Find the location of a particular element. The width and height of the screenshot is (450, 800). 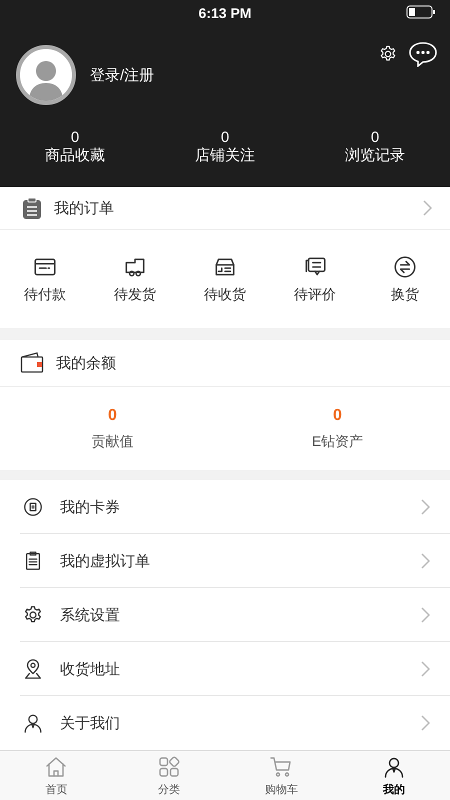

order-status-link: 待发货 is located at coordinates (135, 295).